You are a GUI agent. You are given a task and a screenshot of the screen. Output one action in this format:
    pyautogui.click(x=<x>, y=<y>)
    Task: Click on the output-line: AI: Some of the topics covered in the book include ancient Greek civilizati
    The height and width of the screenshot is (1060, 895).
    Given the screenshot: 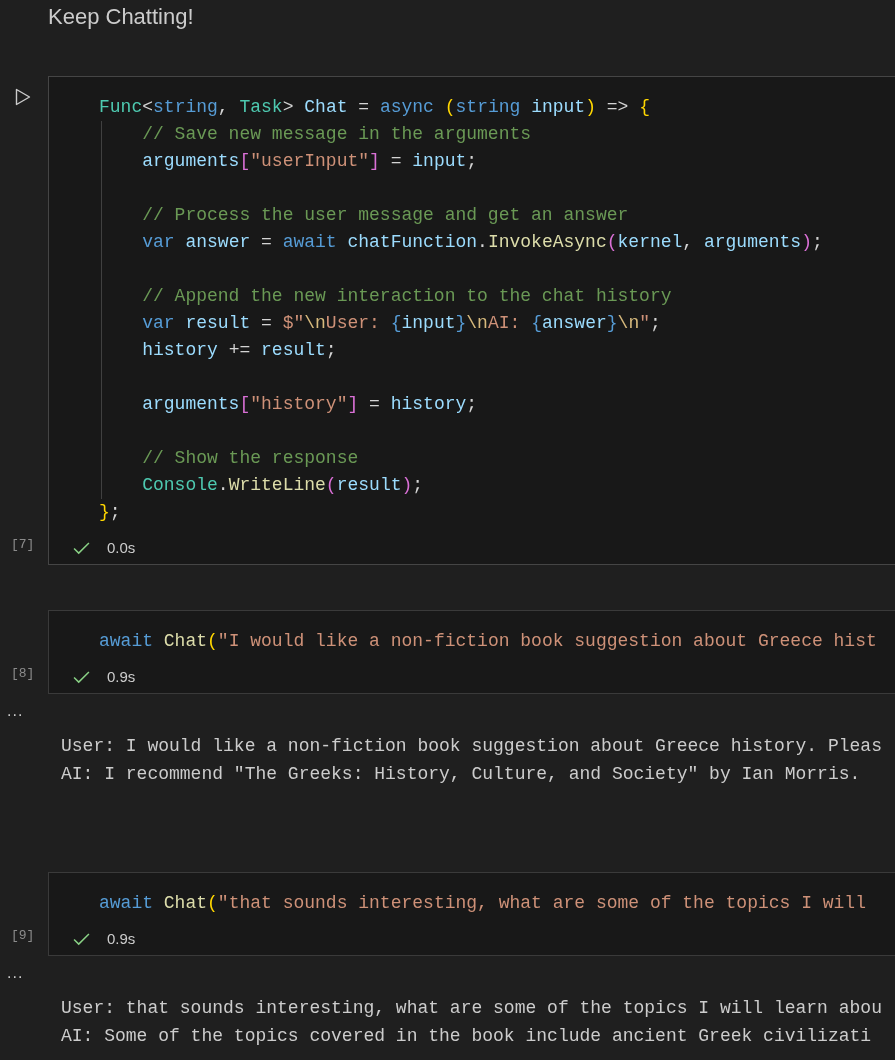 What is the action you would take?
    pyautogui.click(x=466, y=1036)
    